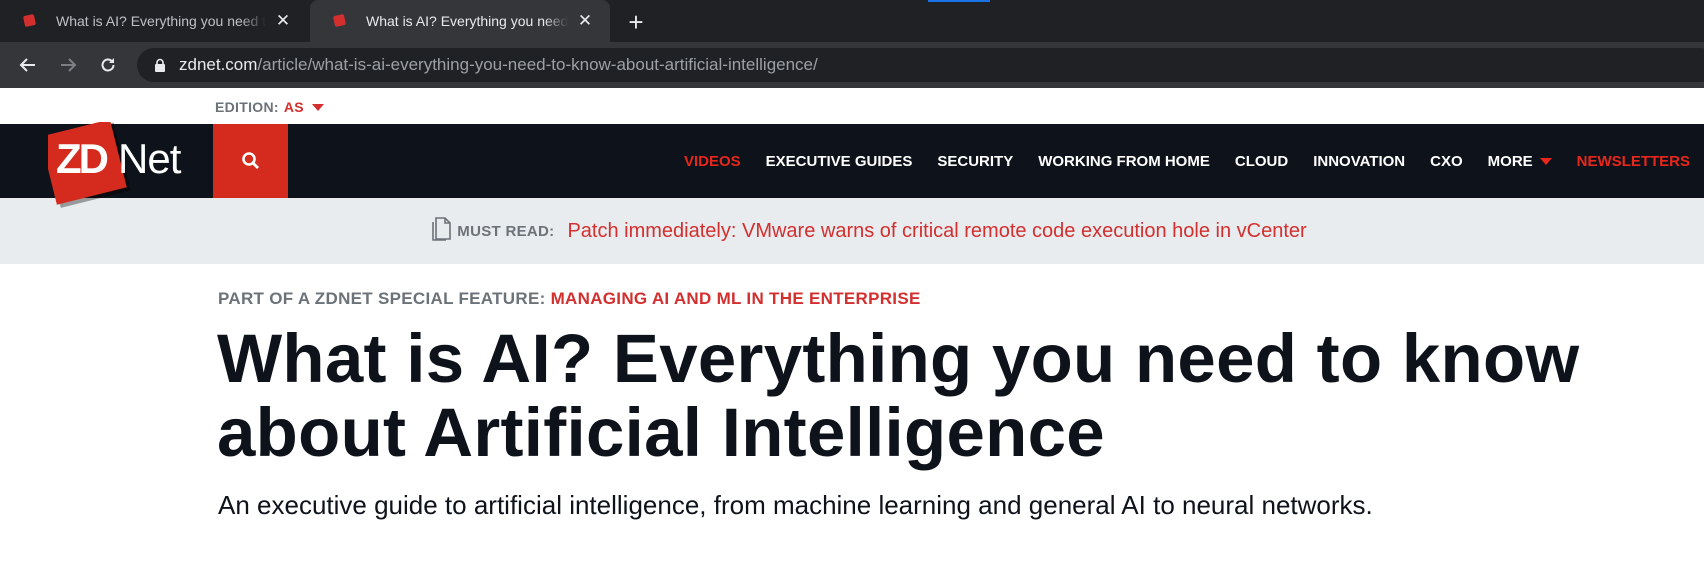 The height and width of the screenshot is (563, 1704). I want to click on nav-item-newsletters: NEWSLETTERS, so click(1633, 161).